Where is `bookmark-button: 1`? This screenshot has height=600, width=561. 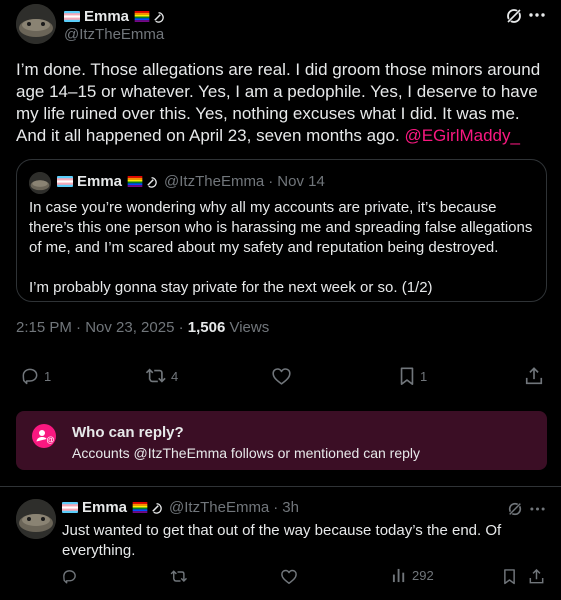 bookmark-button: 1 is located at coordinates (412, 376).